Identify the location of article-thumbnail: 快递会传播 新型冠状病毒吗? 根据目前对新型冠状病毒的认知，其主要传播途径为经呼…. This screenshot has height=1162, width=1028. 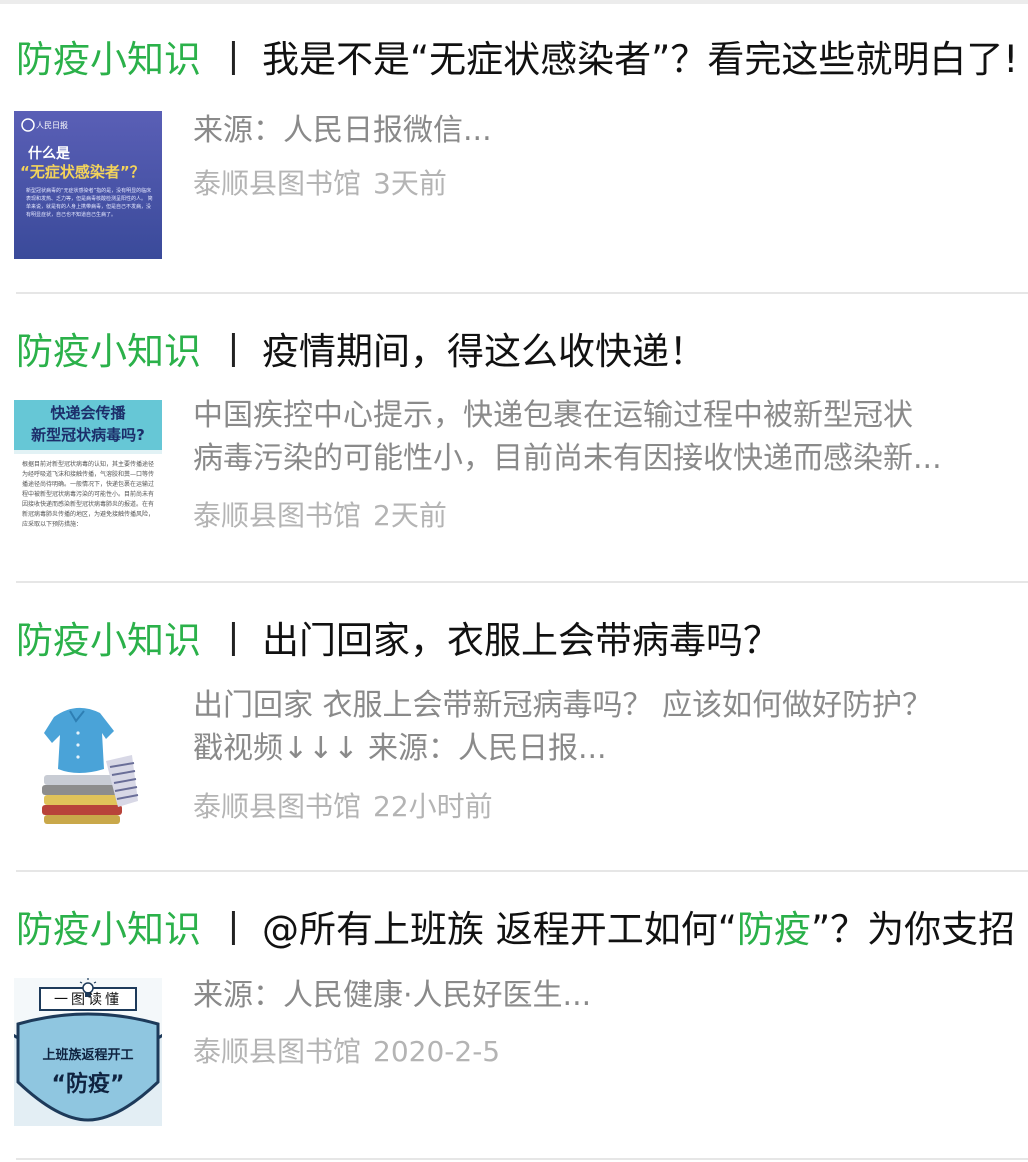
(88, 474).